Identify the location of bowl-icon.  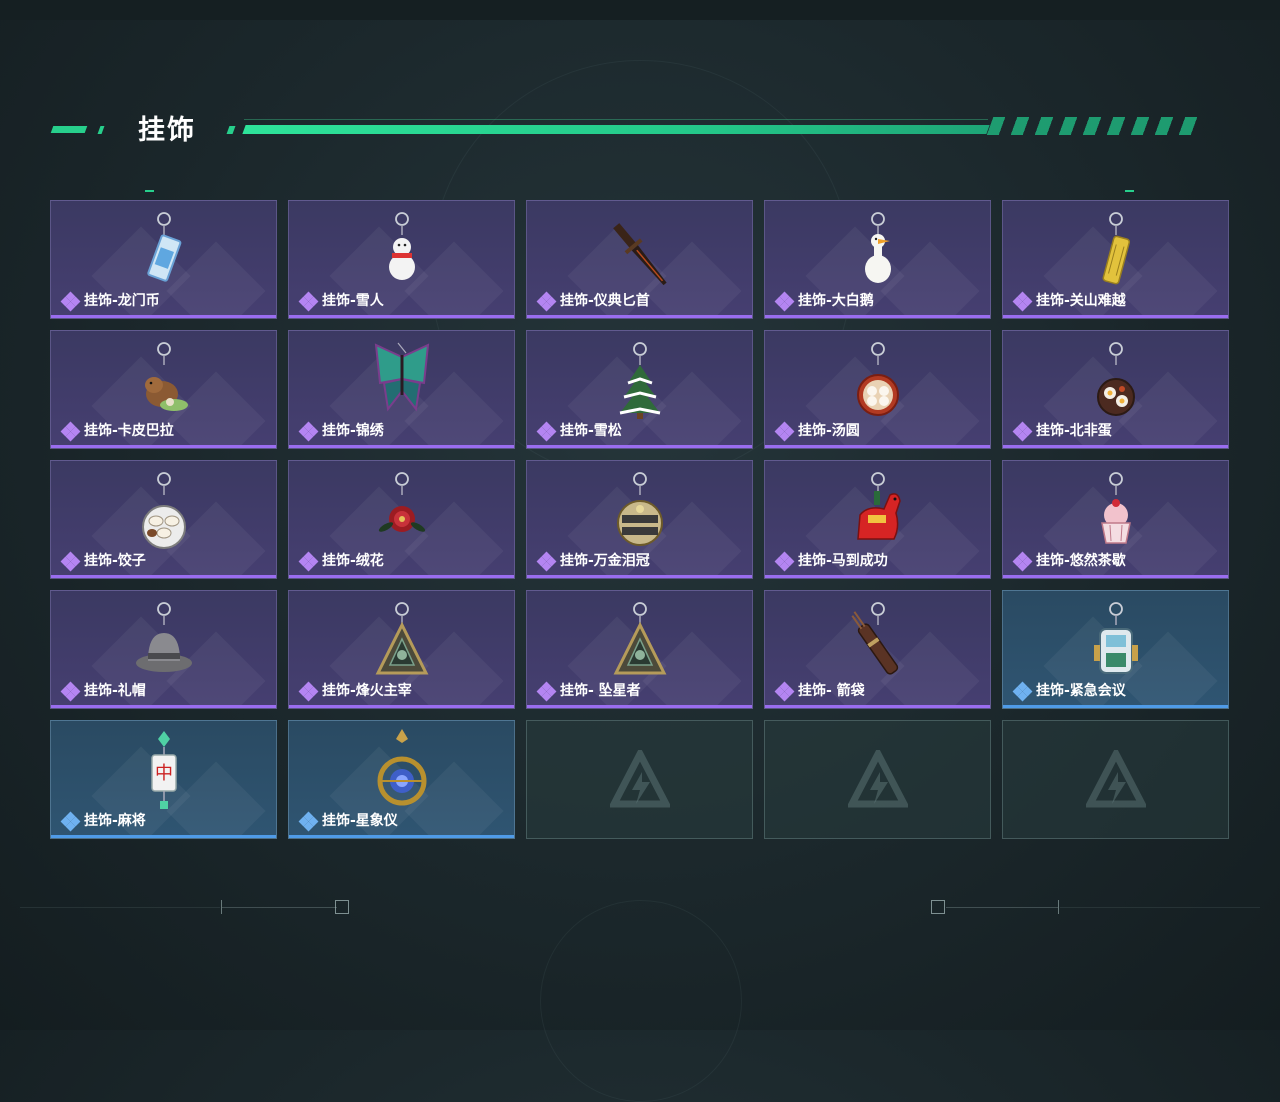
(877, 379).